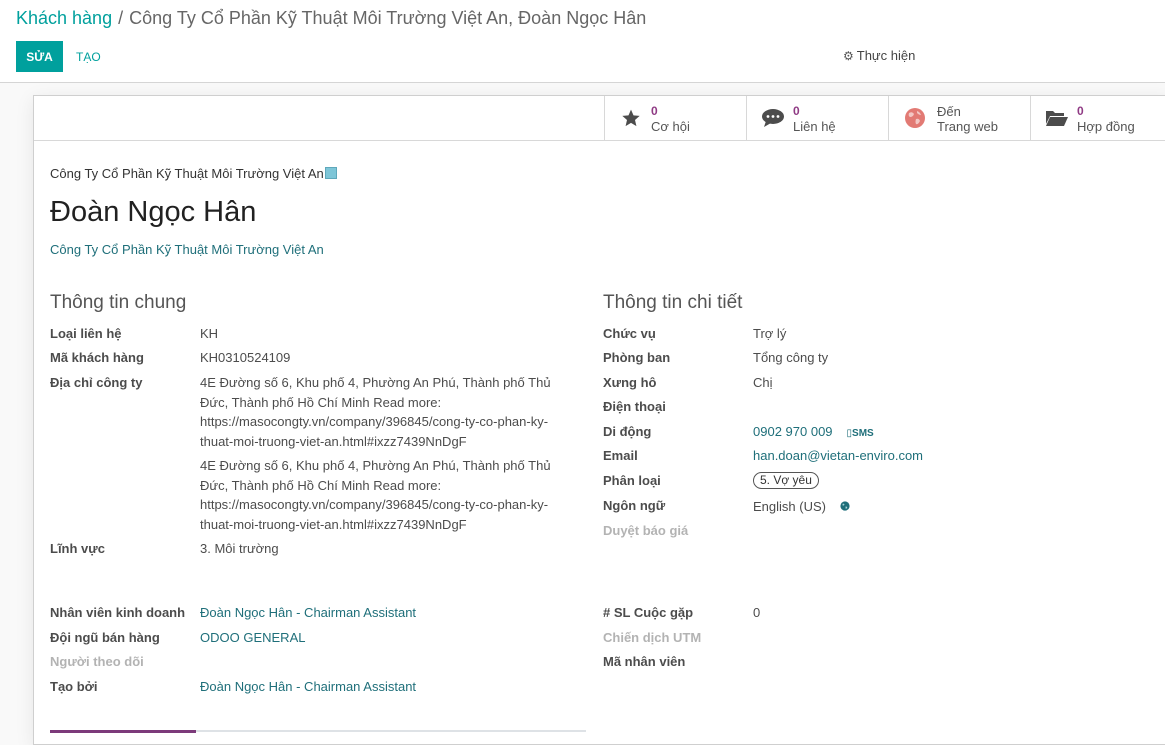  I want to click on general-info-title: Thông tin chung, so click(118, 302).